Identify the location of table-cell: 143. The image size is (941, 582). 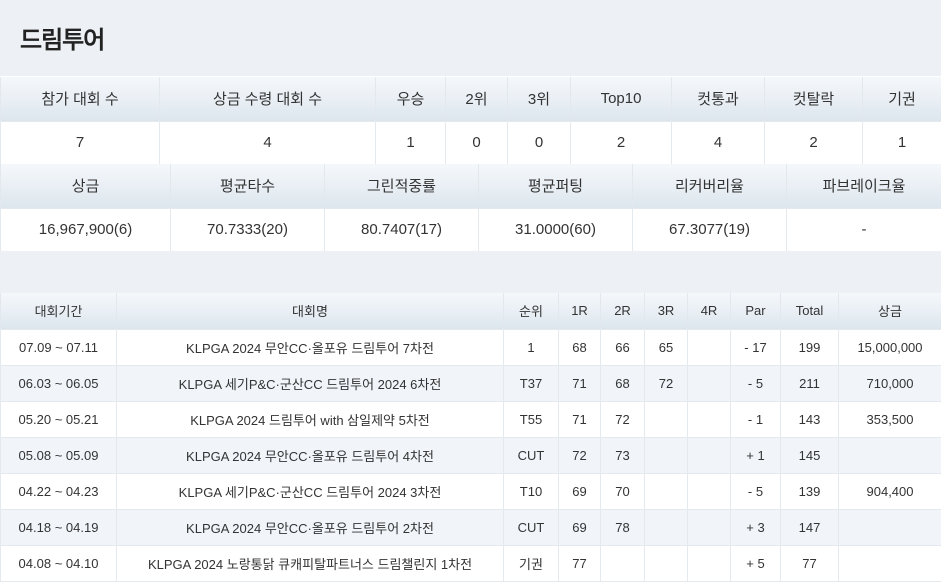
(809, 419).